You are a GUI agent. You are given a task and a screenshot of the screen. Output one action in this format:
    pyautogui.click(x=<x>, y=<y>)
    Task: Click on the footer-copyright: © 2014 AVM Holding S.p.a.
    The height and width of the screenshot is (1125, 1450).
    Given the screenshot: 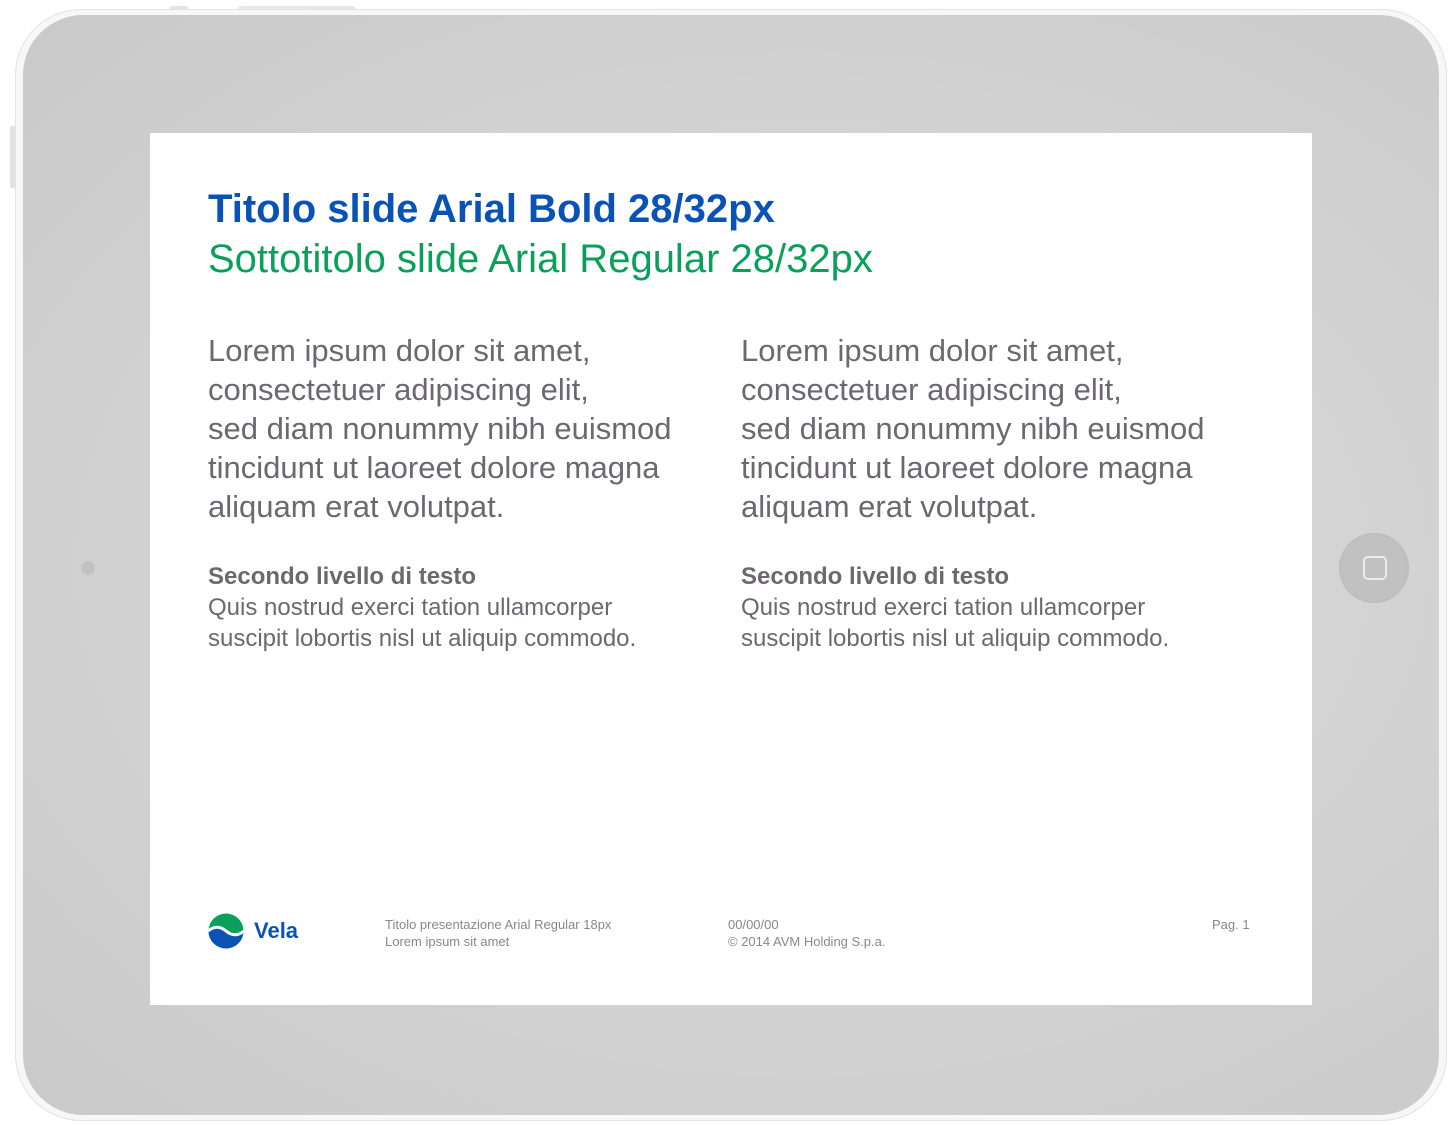 What is the action you would take?
    pyautogui.click(x=807, y=941)
    